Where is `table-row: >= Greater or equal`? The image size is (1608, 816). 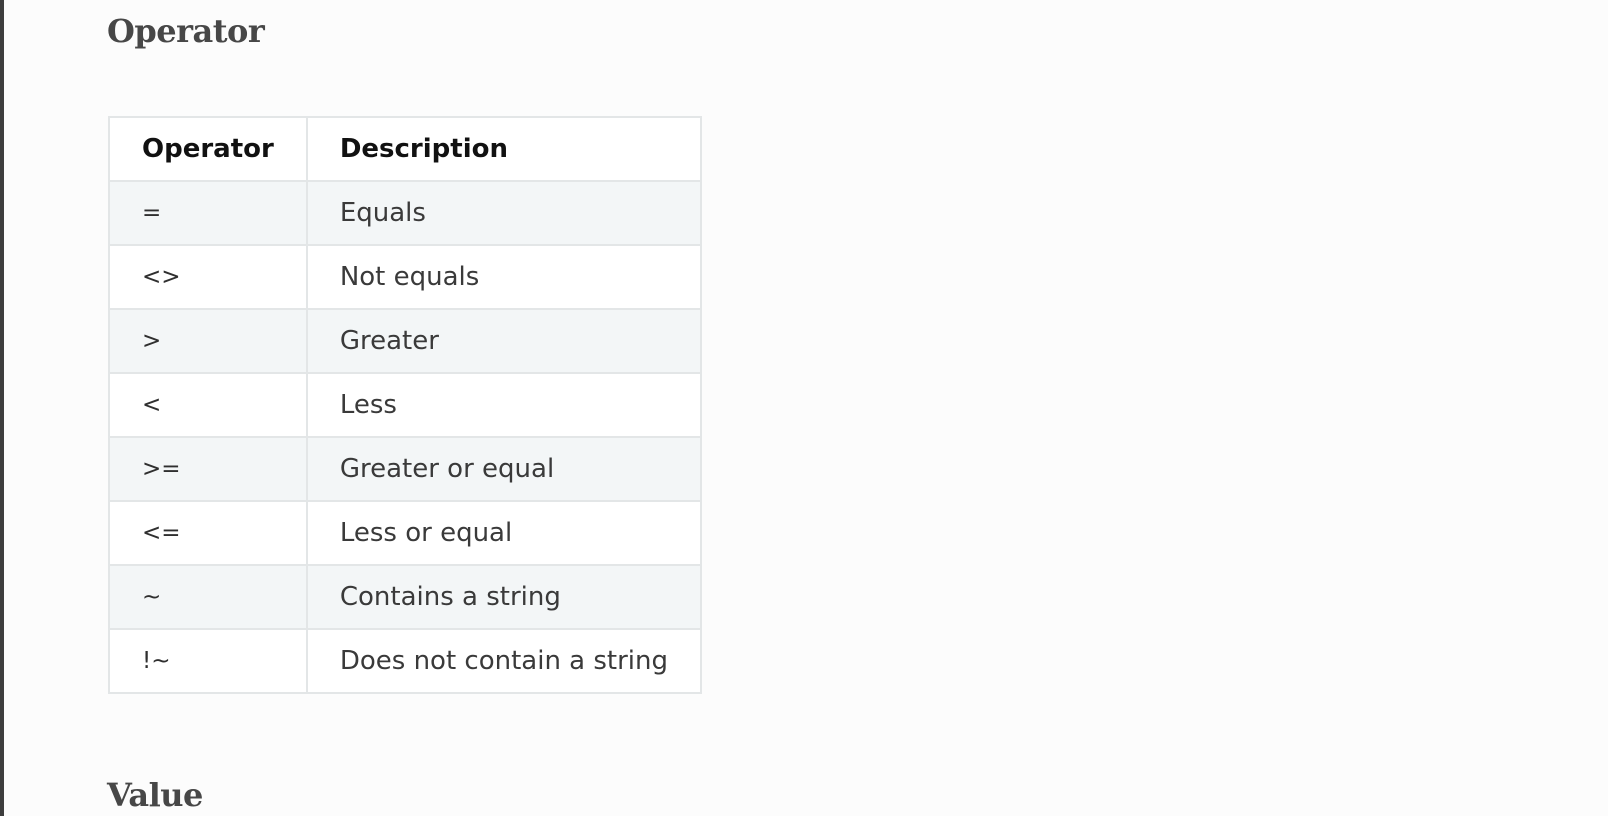
table-row: >= Greater or equal is located at coordinates (405, 469).